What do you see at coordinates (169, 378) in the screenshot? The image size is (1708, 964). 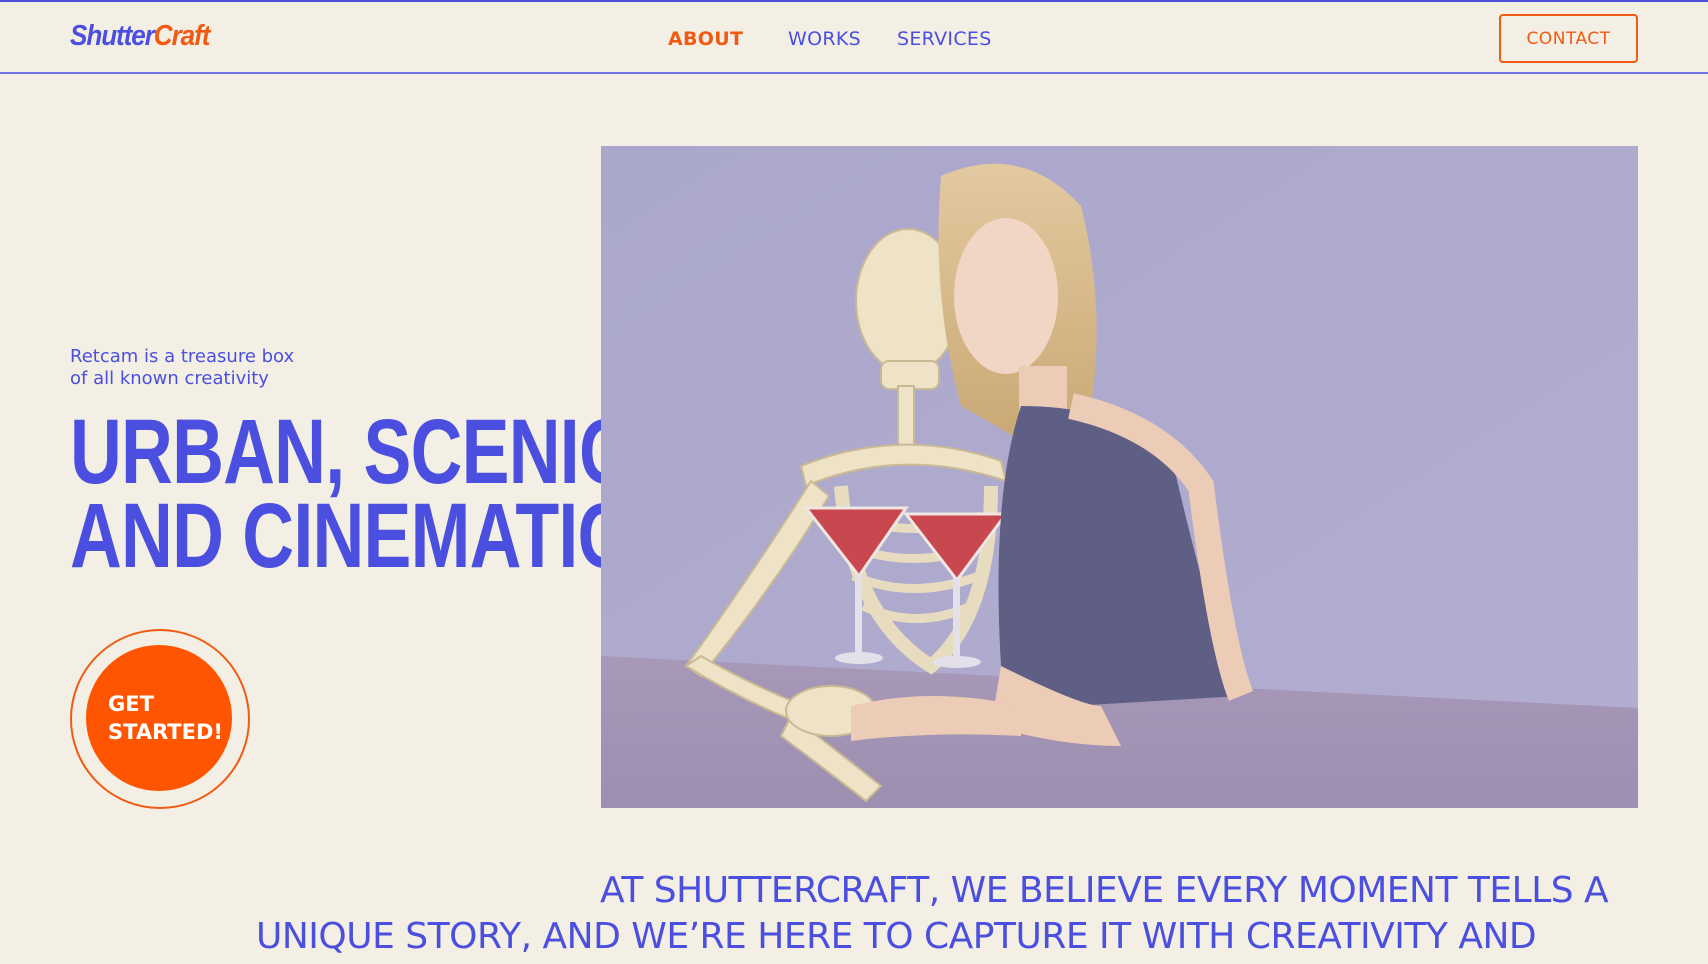 I see `tagline-line-2: of all known creativity` at bounding box center [169, 378].